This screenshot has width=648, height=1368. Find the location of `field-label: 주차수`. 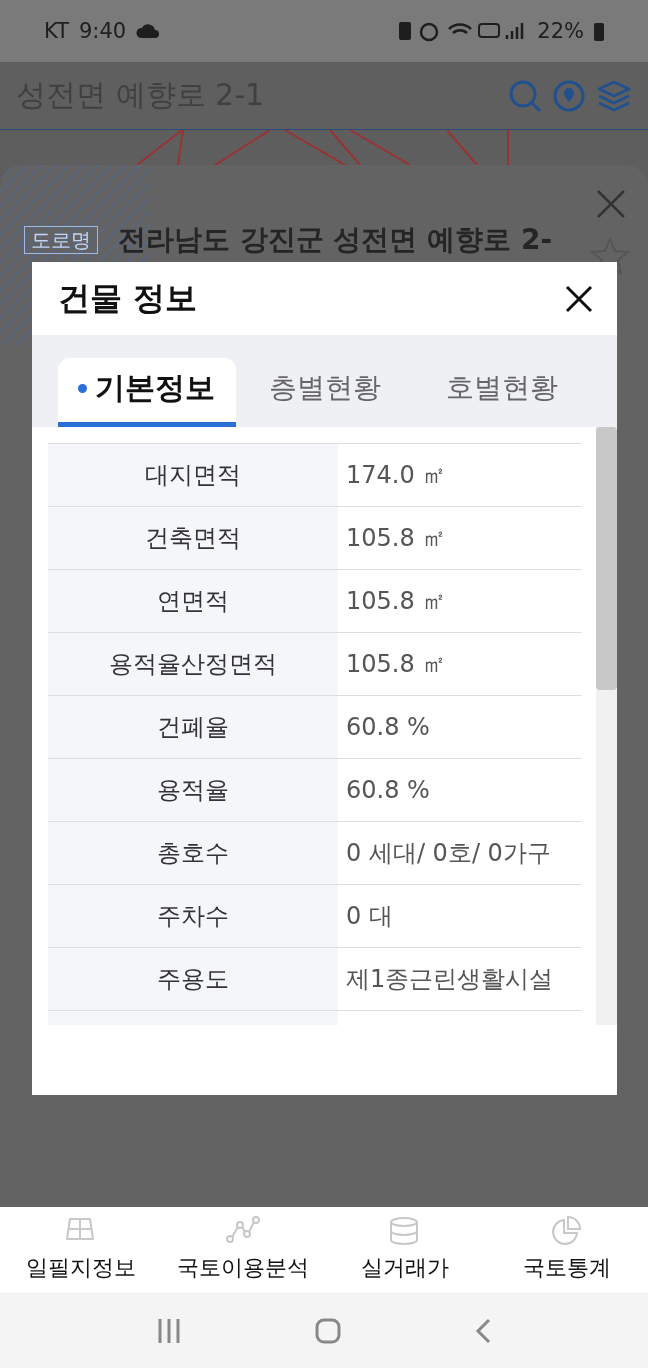

field-label: 주차수 is located at coordinates (193, 916).